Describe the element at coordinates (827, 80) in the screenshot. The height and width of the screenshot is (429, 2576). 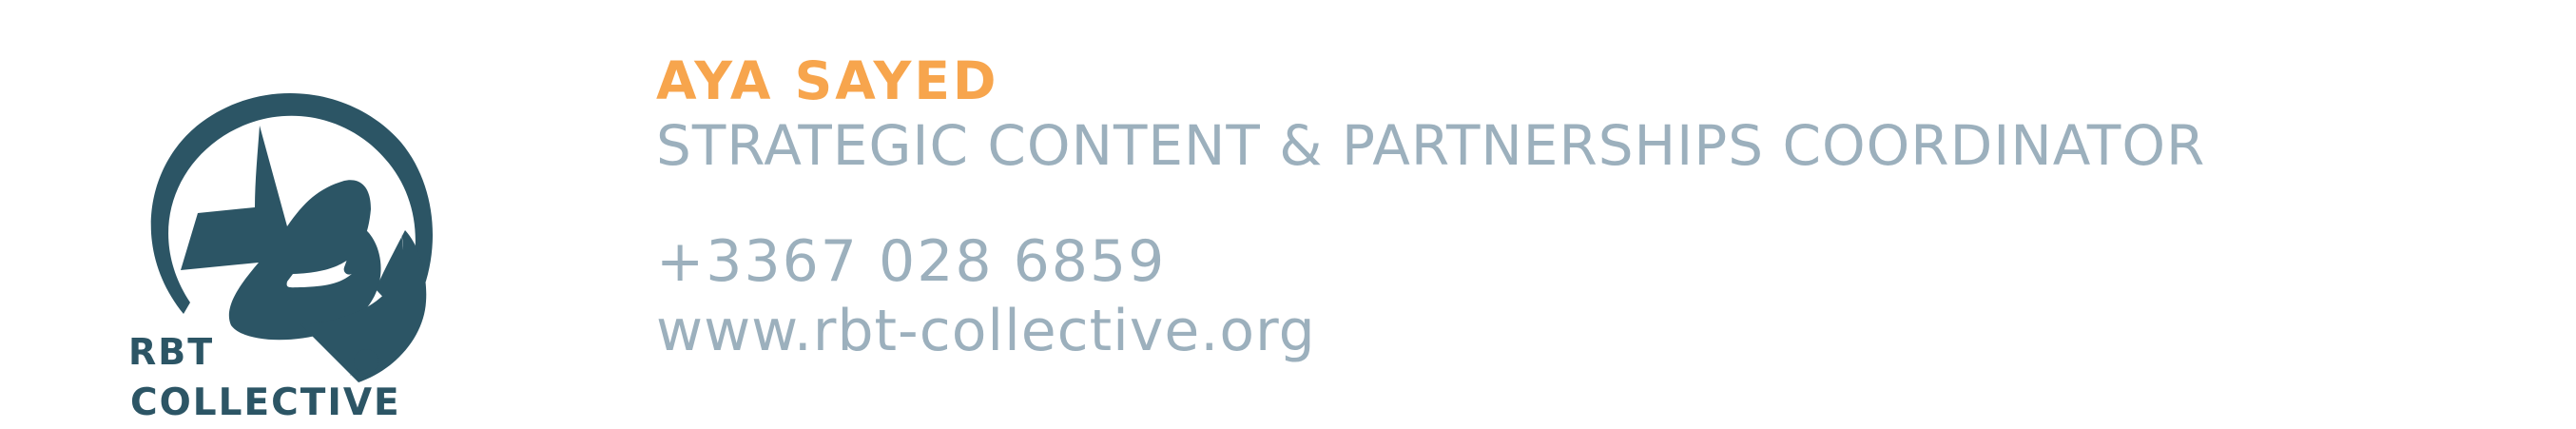
I see `contact-name: AYA SAYED` at that location.